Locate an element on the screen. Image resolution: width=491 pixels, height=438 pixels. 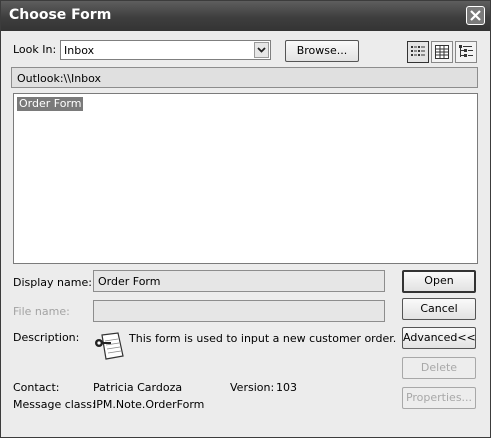
folder-path: Outlook:\\Inbox is located at coordinates (59, 78).